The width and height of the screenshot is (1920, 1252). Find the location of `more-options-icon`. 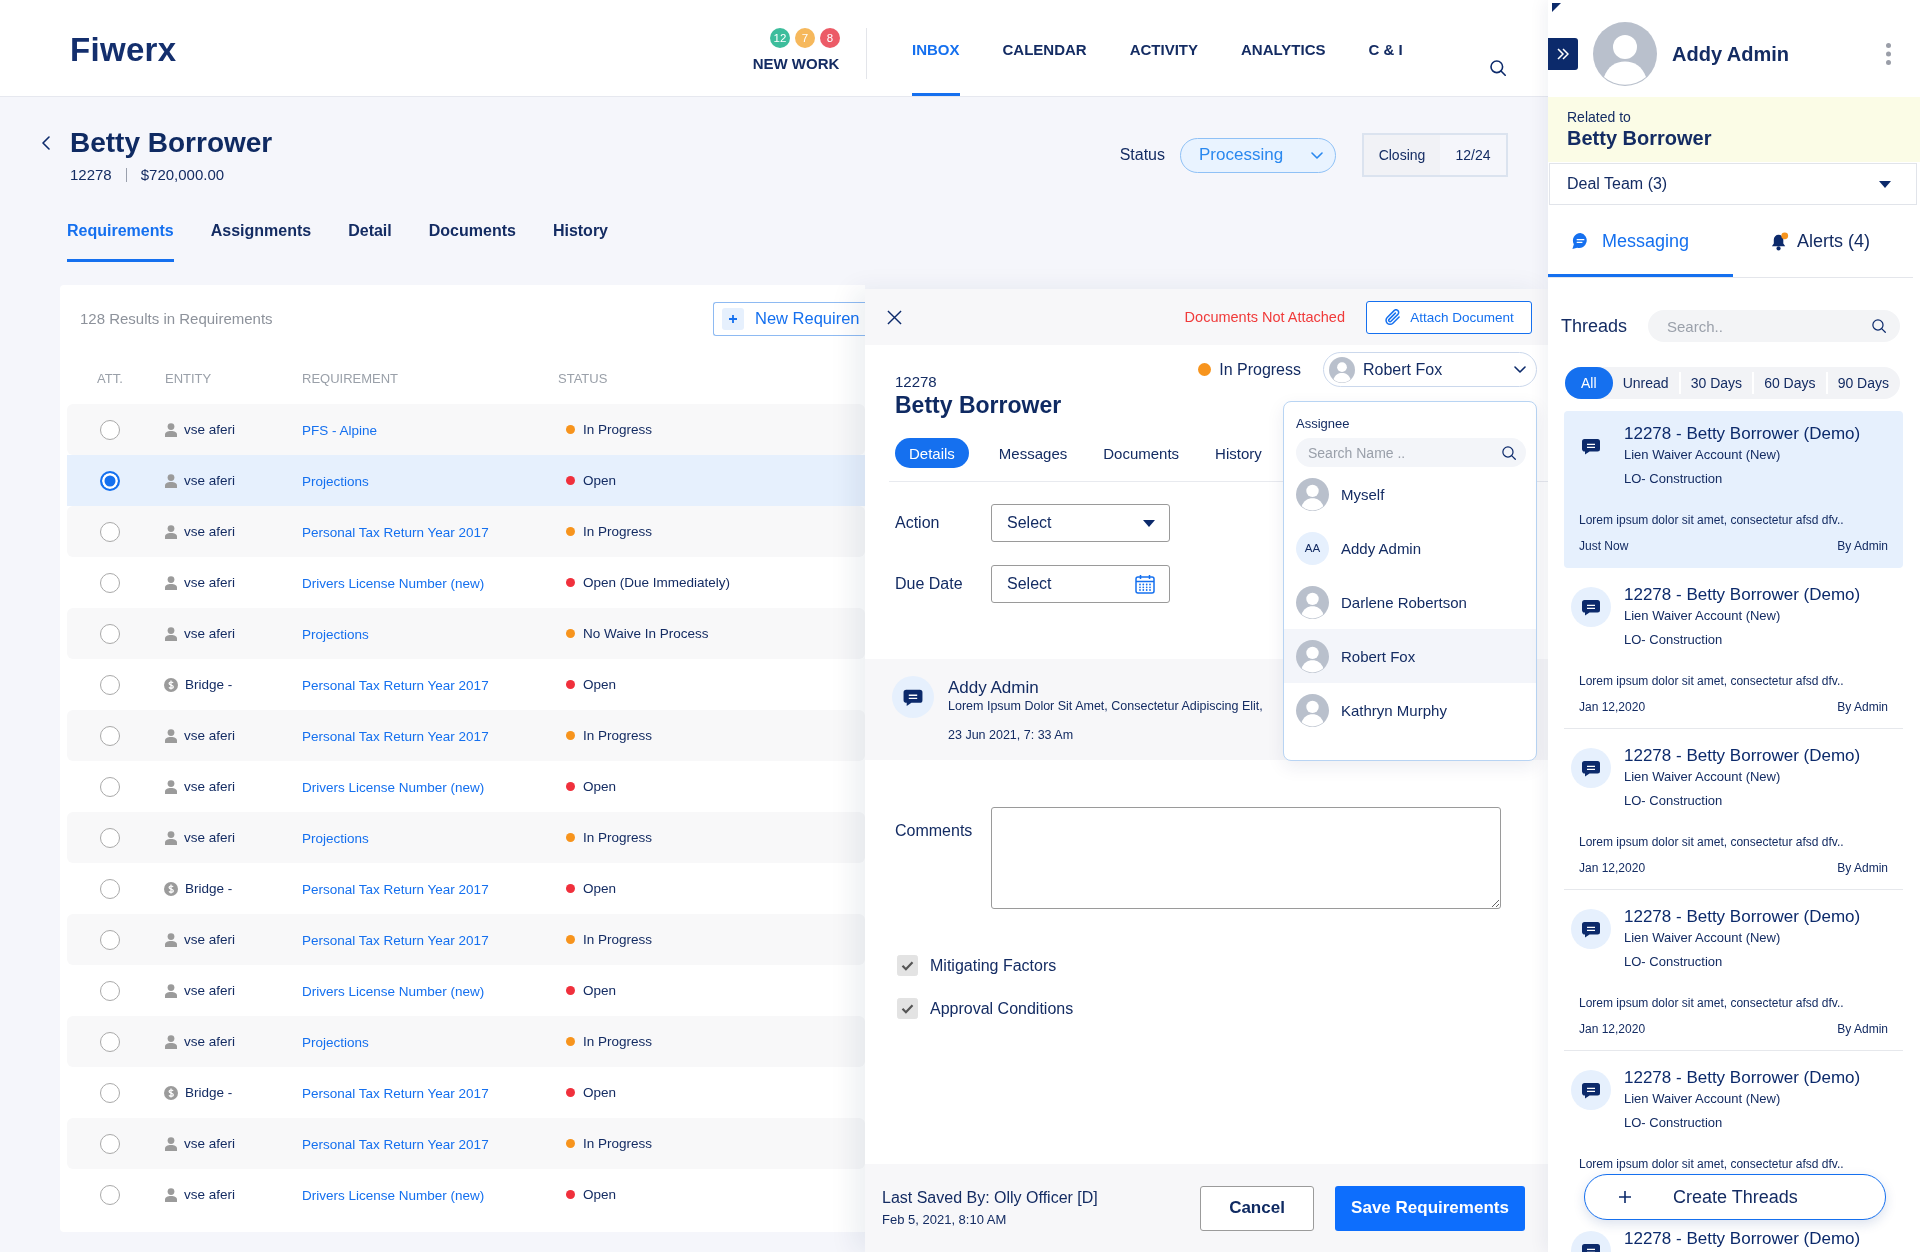

more-options-icon is located at coordinates (1888, 54).